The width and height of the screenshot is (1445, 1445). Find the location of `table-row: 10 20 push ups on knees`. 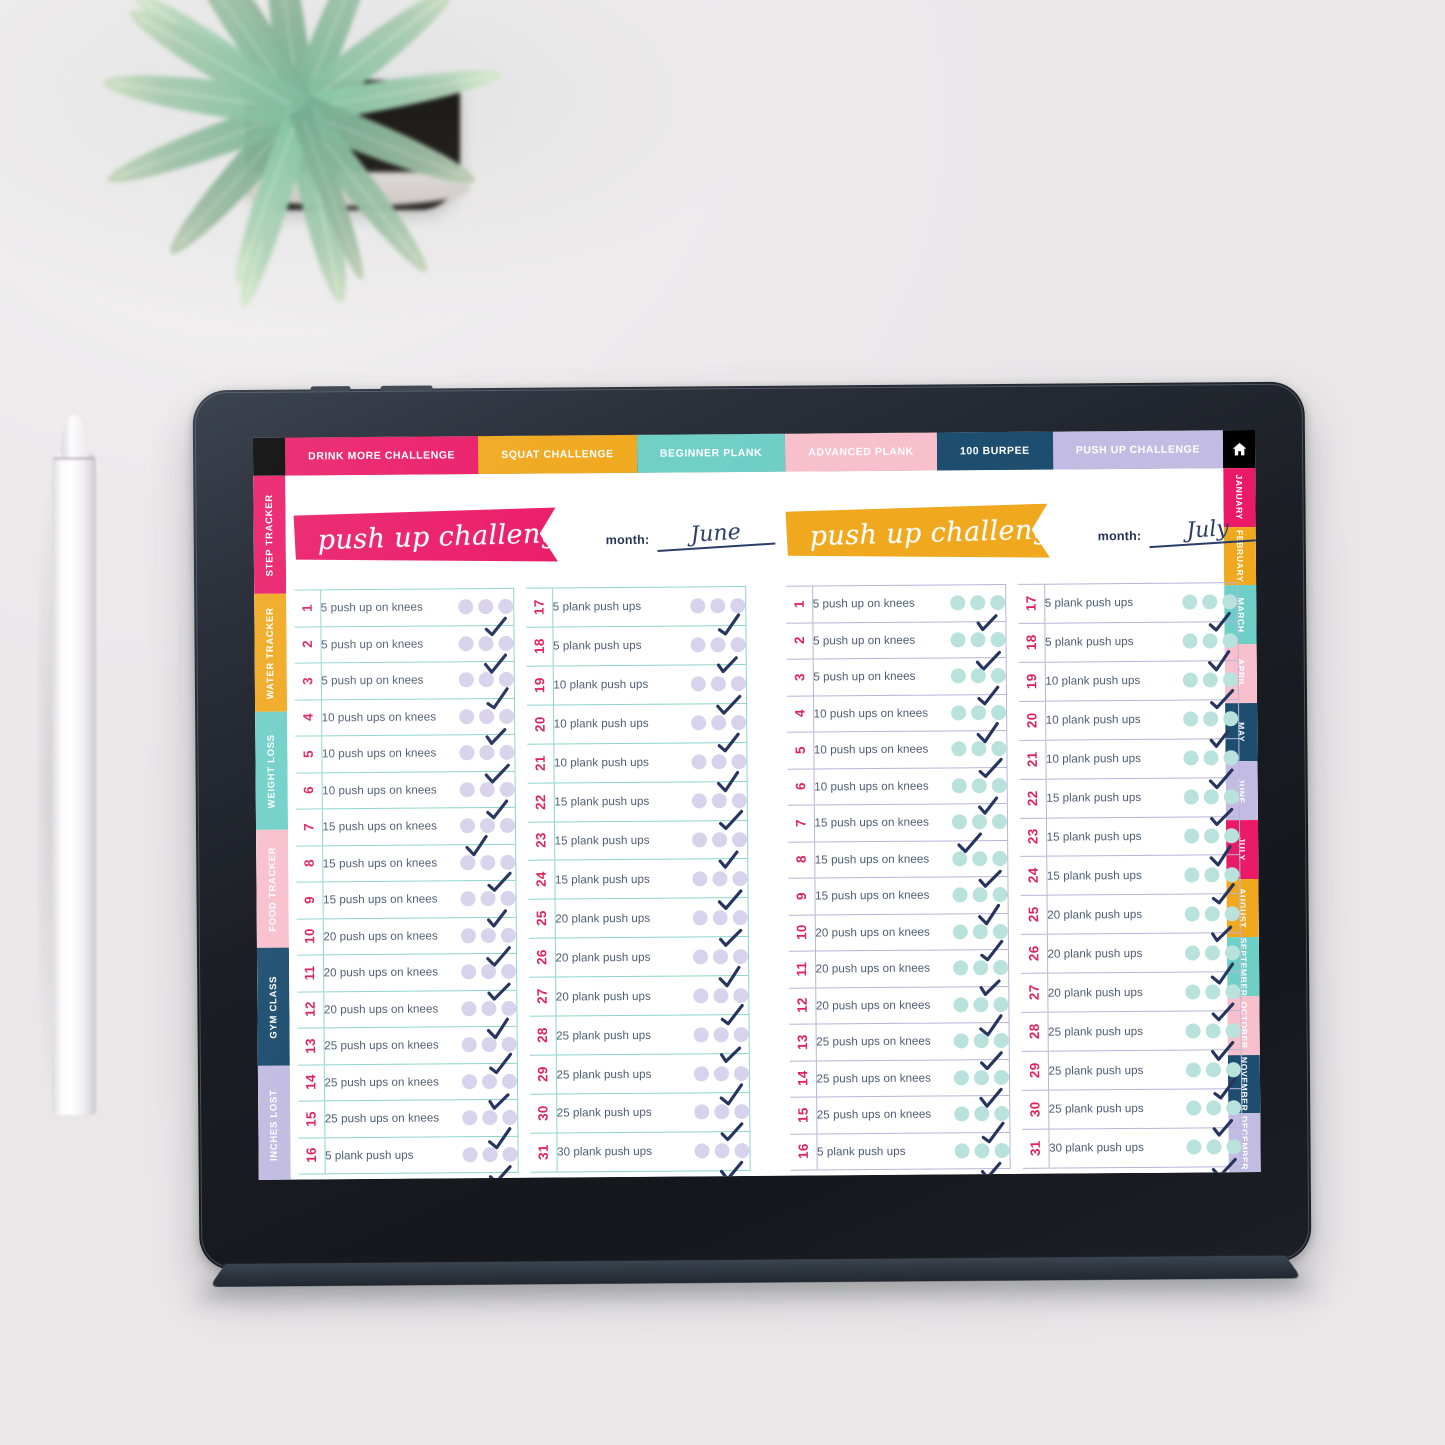

table-row: 10 20 push ups on knees is located at coordinates (406, 941).